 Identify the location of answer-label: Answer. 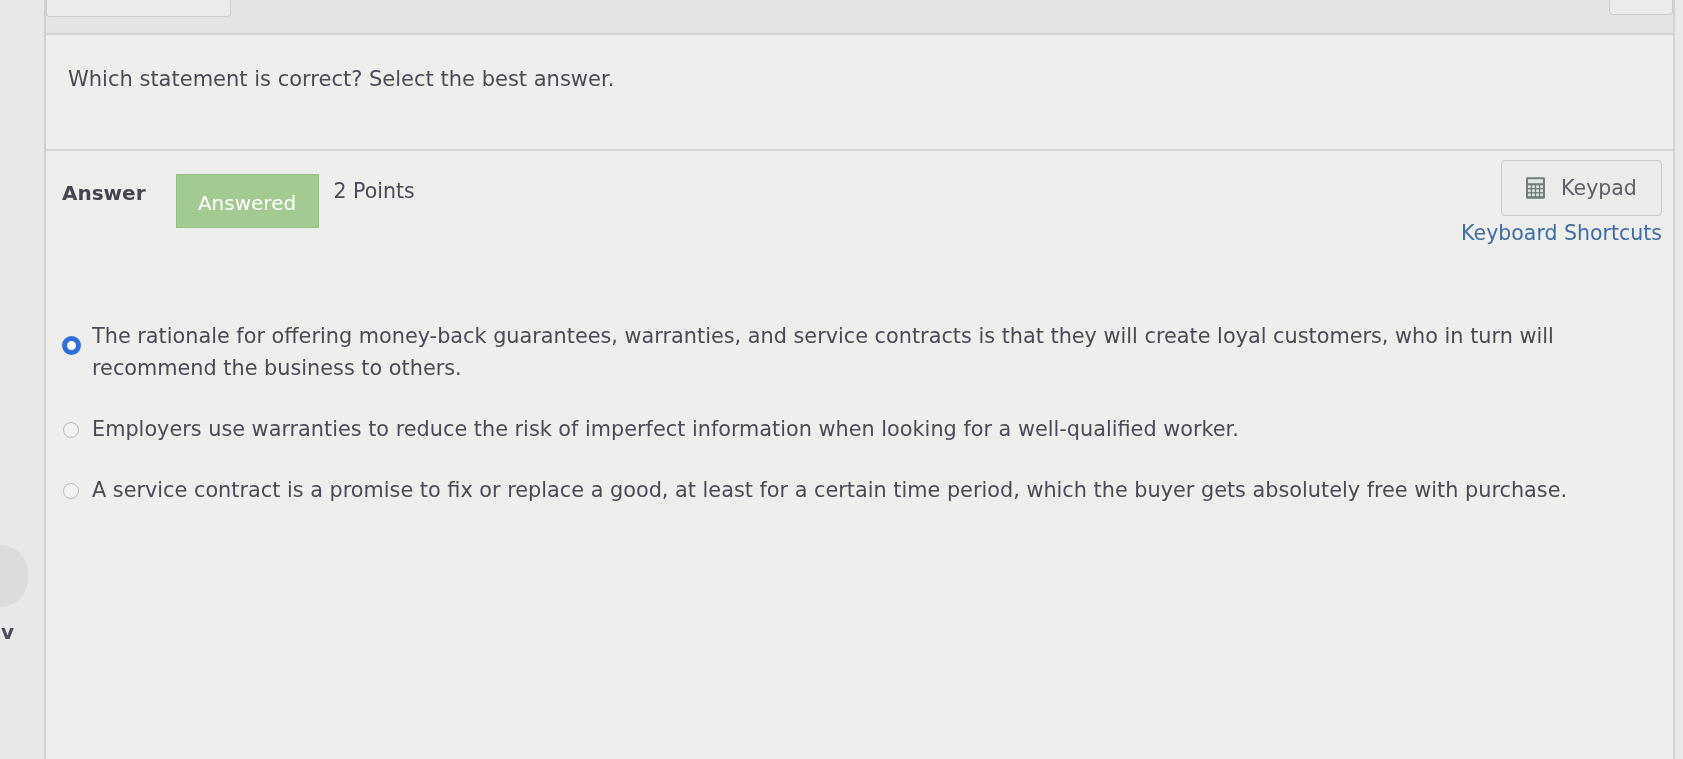
(104, 193).